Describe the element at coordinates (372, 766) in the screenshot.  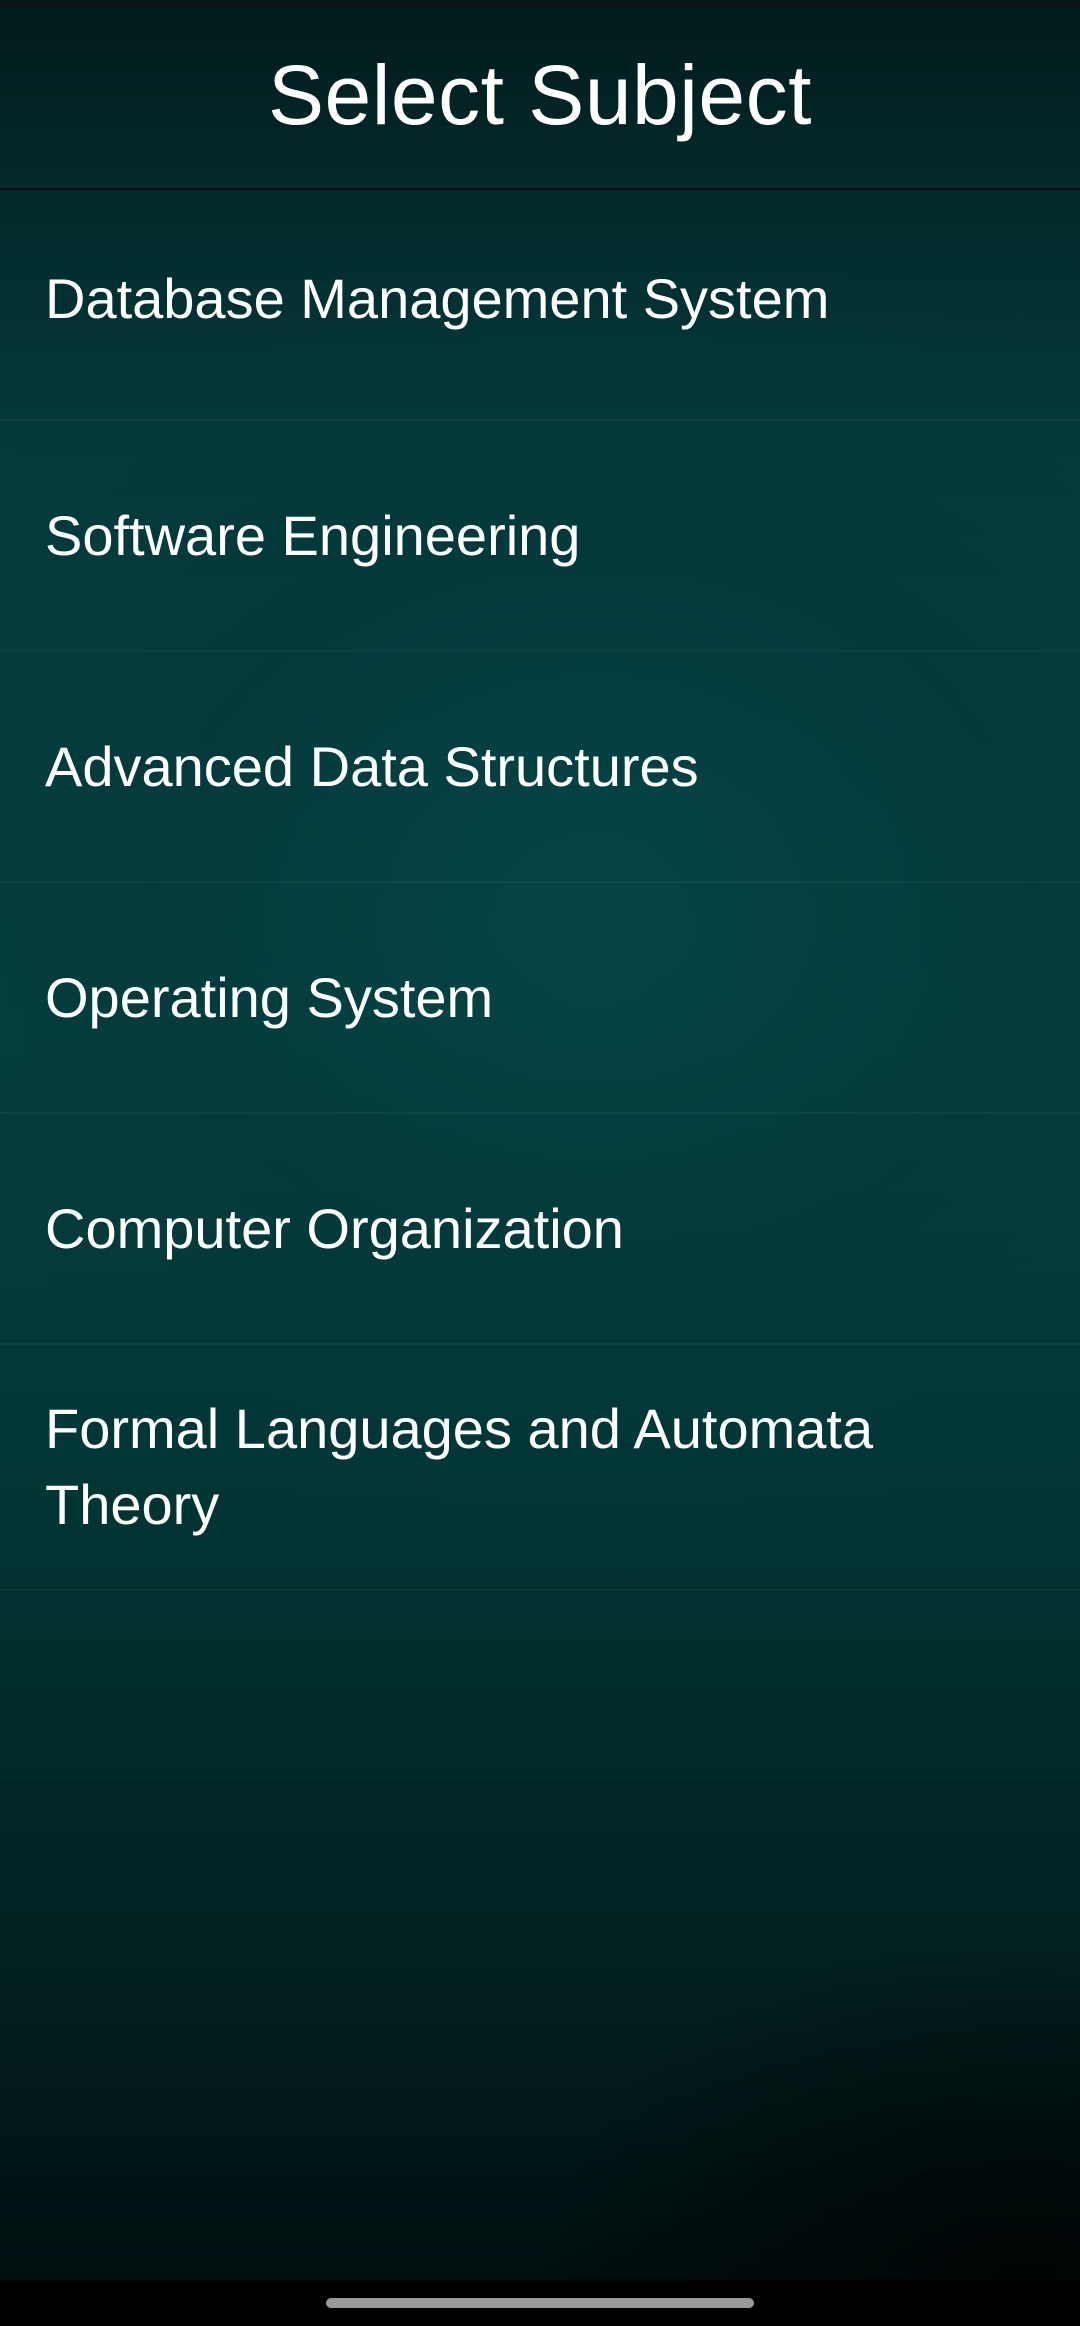
I see `subject-label: Advanced Data Structures` at that location.